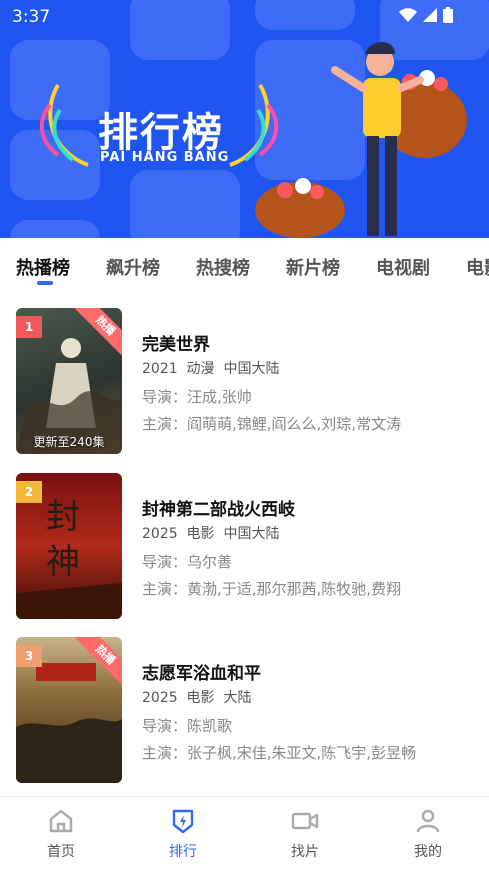  Describe the element at coordinates (305, 852) in the screenshot. I see `nav-find-movies-label: 找片` at that location.